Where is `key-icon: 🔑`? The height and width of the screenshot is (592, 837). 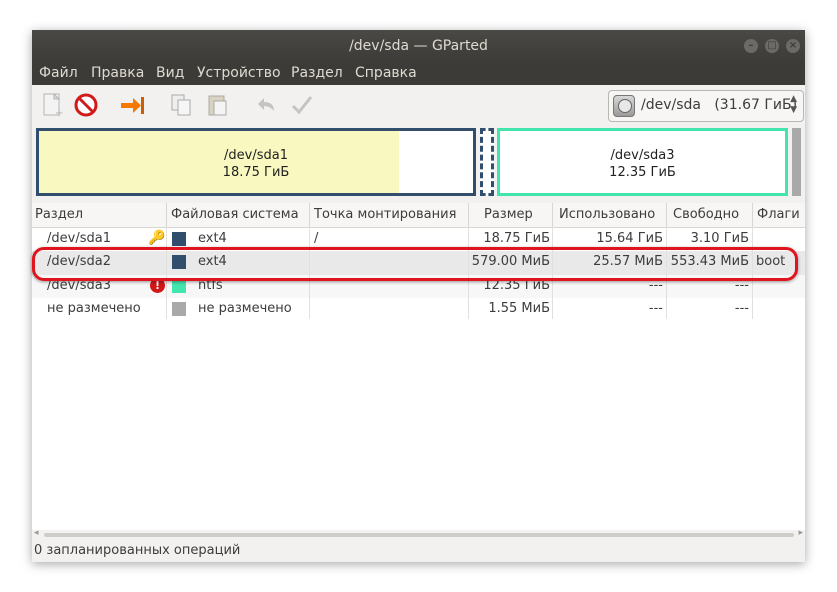 key-icon: 🔑 is located at coordinates (157, 238).